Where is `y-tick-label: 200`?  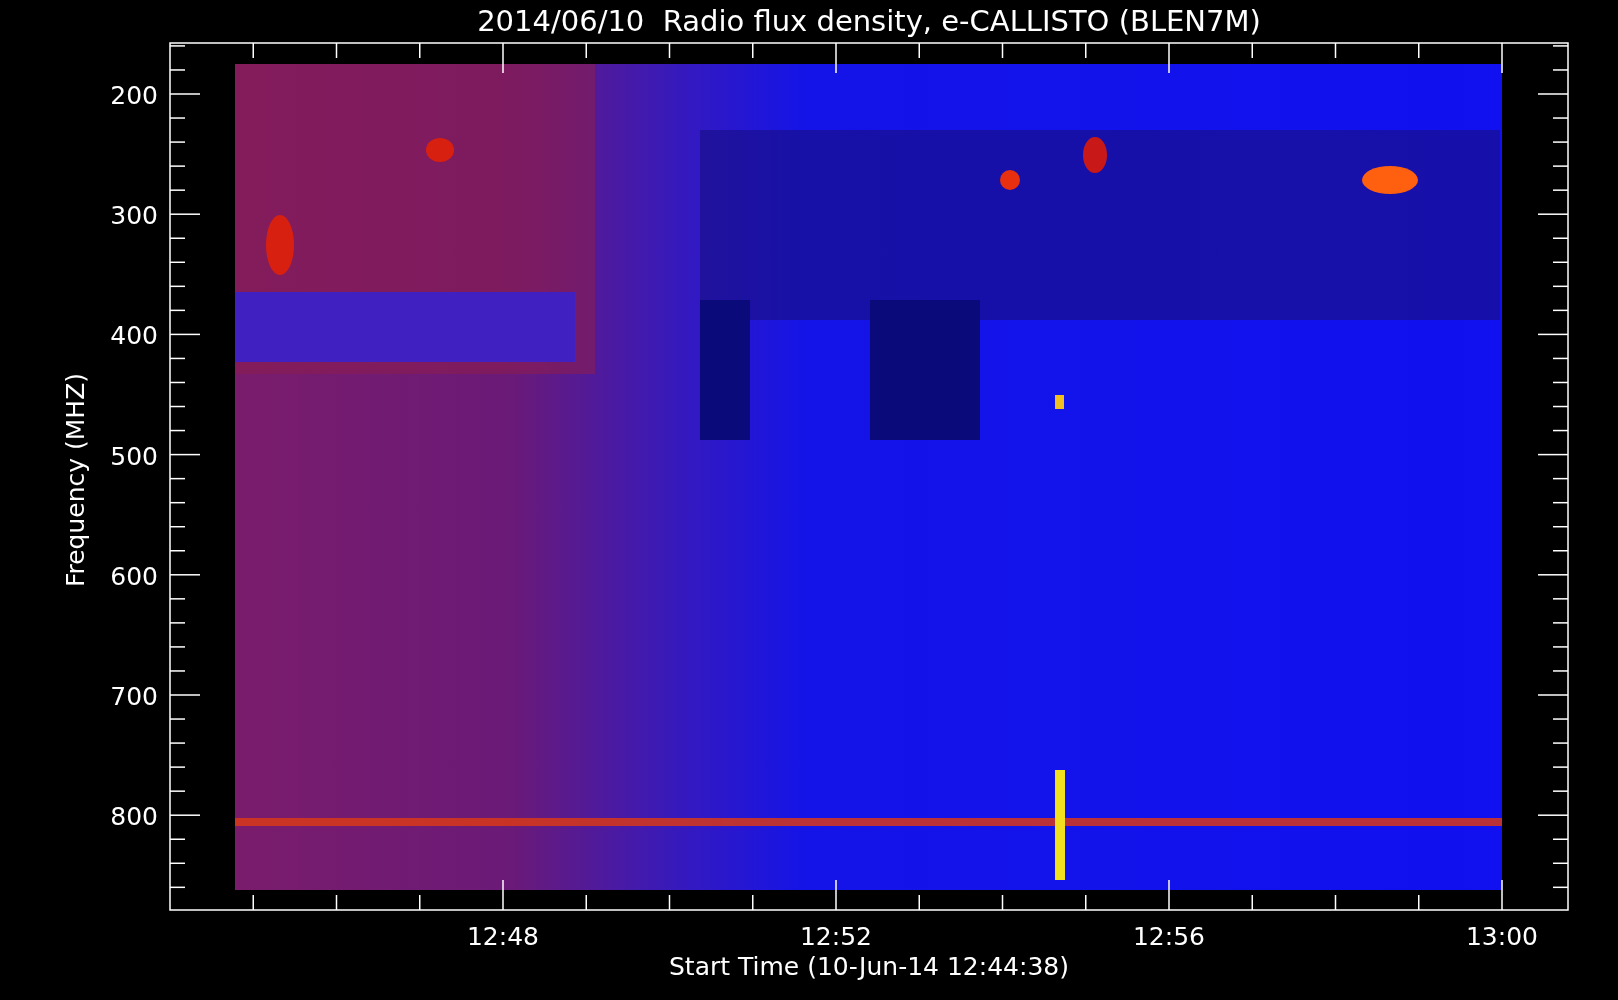 y-tick-label: 200 is located at coordinates (134, 95).